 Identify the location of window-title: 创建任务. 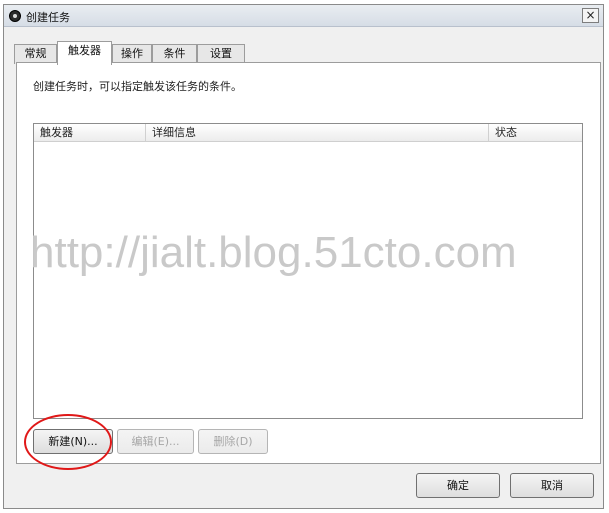
(48, 17).